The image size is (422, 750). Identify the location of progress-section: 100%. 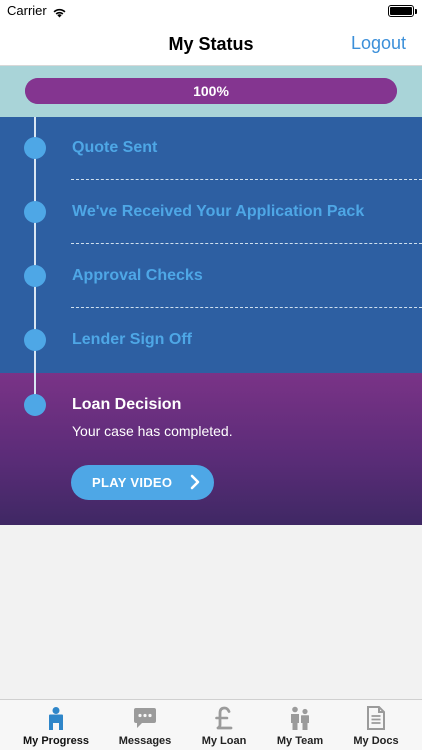
(211, 91).